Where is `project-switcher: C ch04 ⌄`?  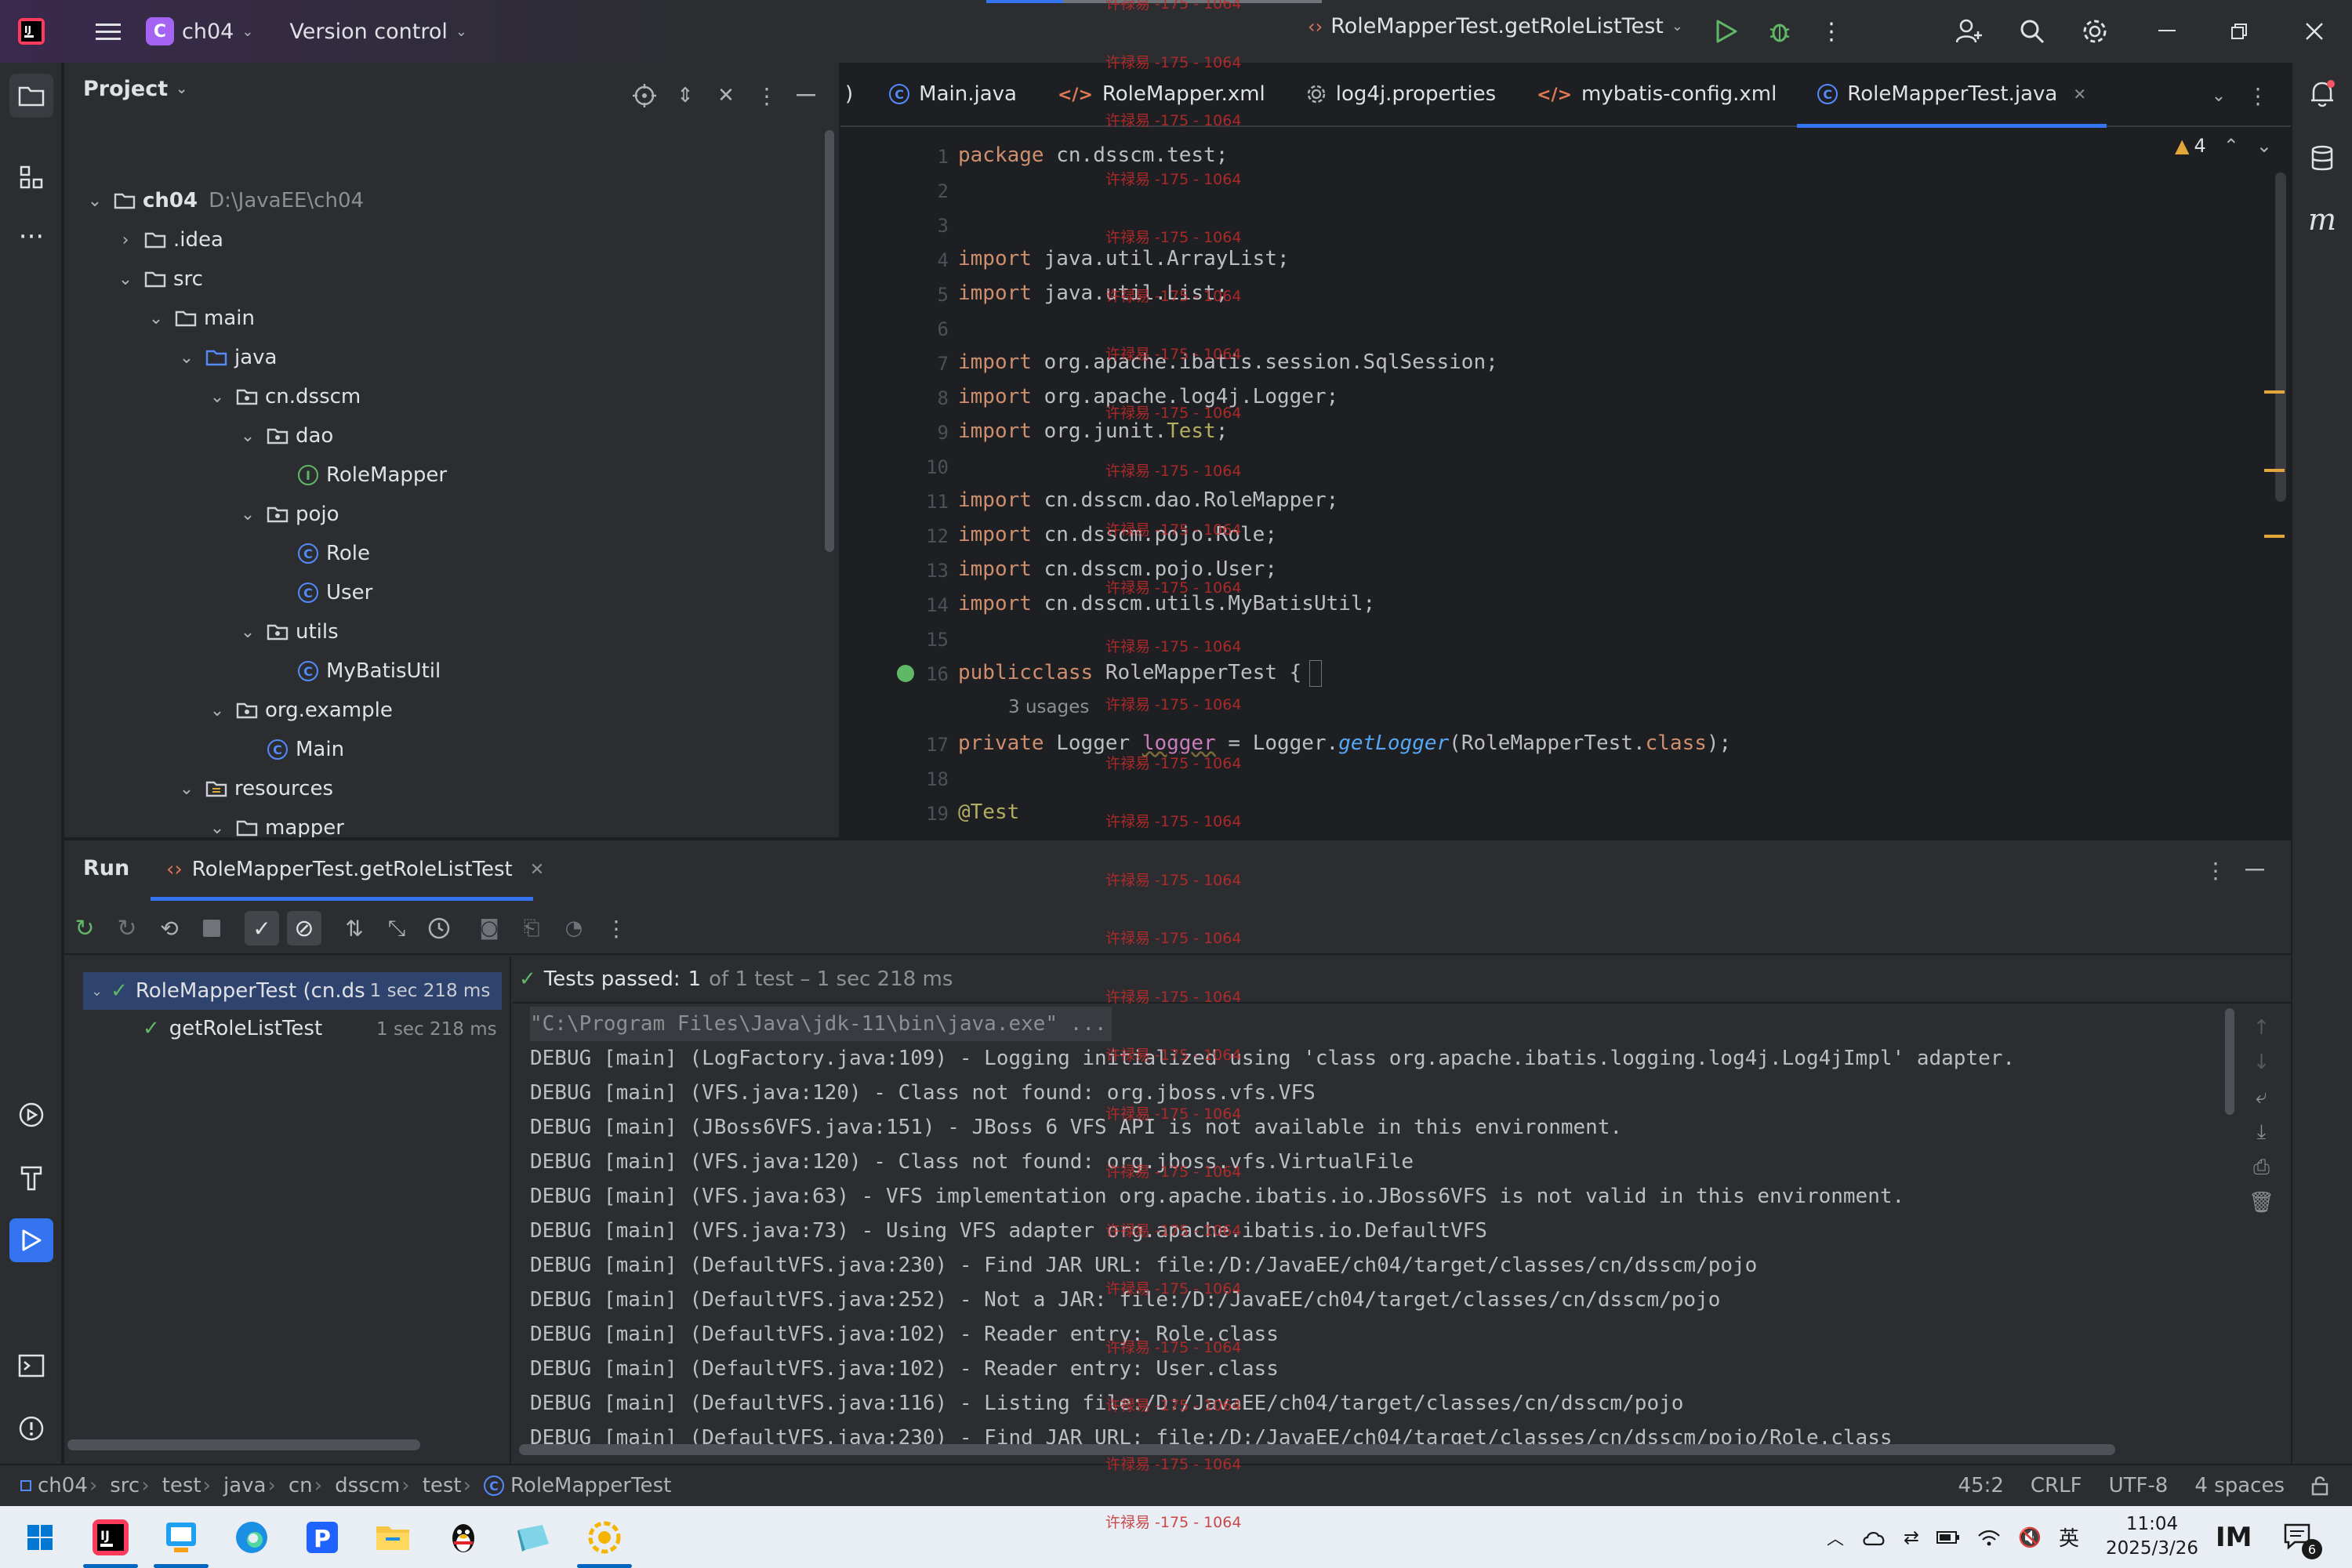 project-switcher: C ch04 ⌄ is located at coordinates (199, 31).